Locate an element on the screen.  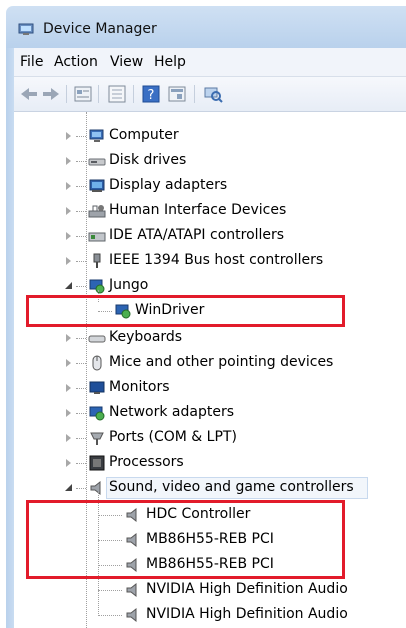
toolbar: ? is located at coordinates (210, 94).